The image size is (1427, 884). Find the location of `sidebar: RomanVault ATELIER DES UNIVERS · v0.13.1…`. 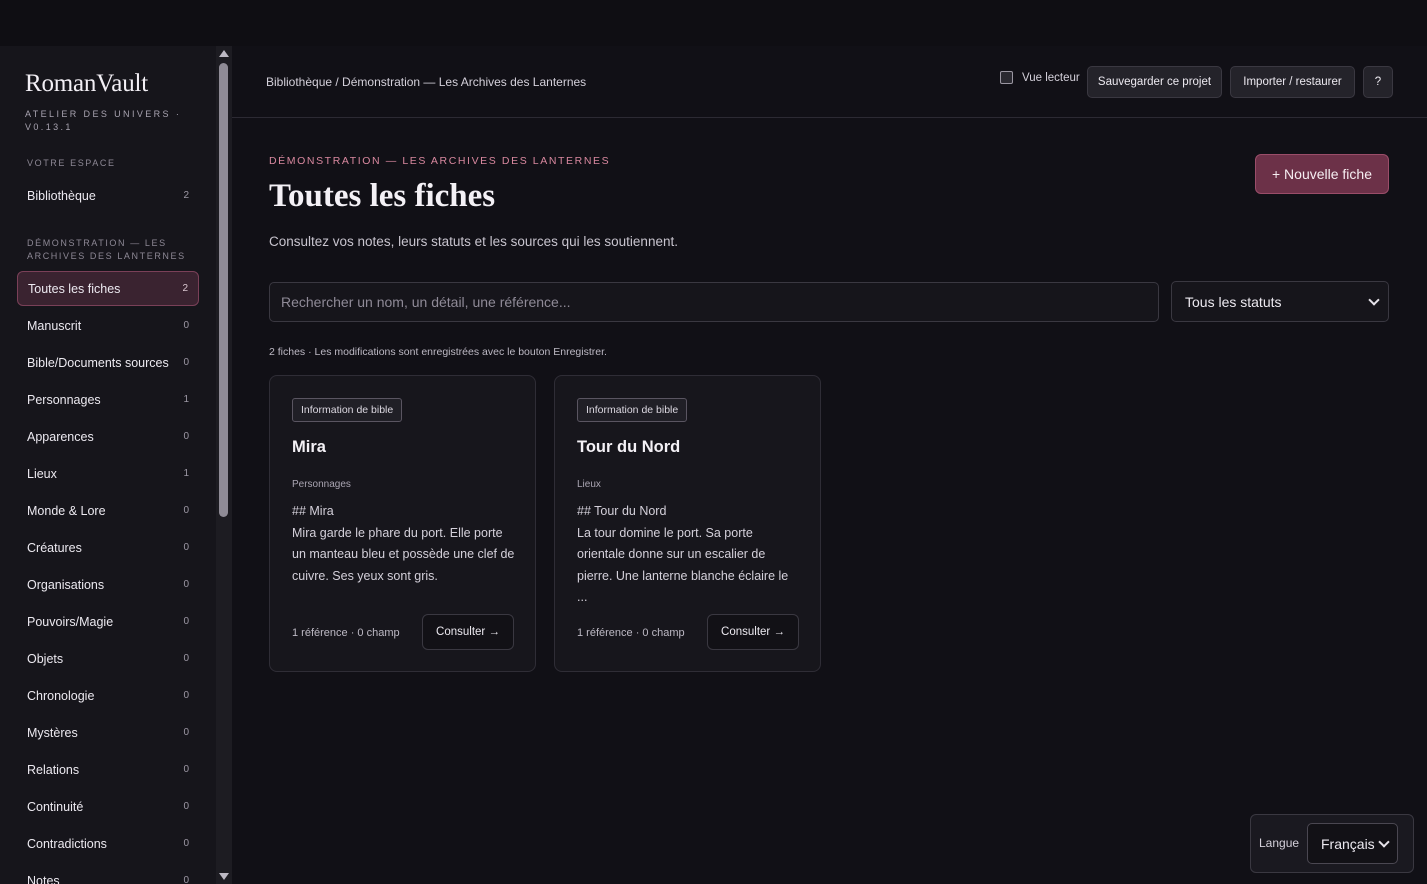

sidebar: RomanVault ATELIER DES UNIVERS · v0.13.1… is located at coordinates (108, 465).